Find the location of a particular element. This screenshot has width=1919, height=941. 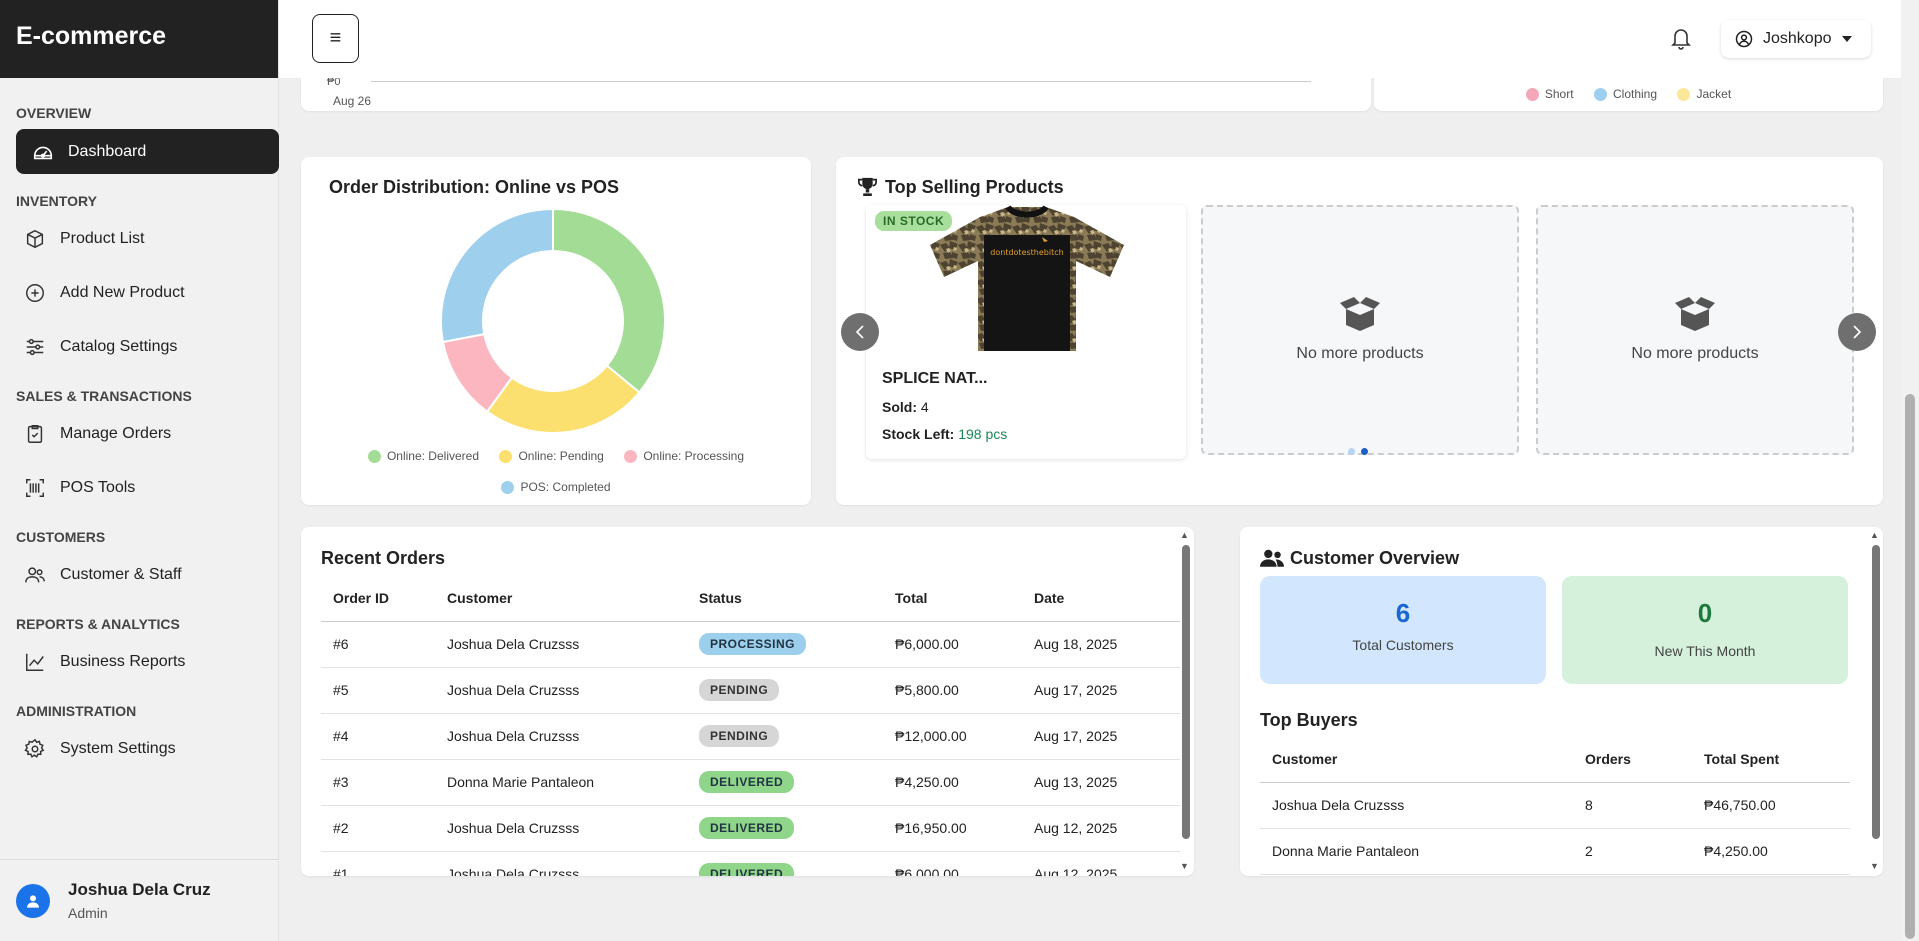

legend-item: Online: Delivered is located at coordinates (423, 456).